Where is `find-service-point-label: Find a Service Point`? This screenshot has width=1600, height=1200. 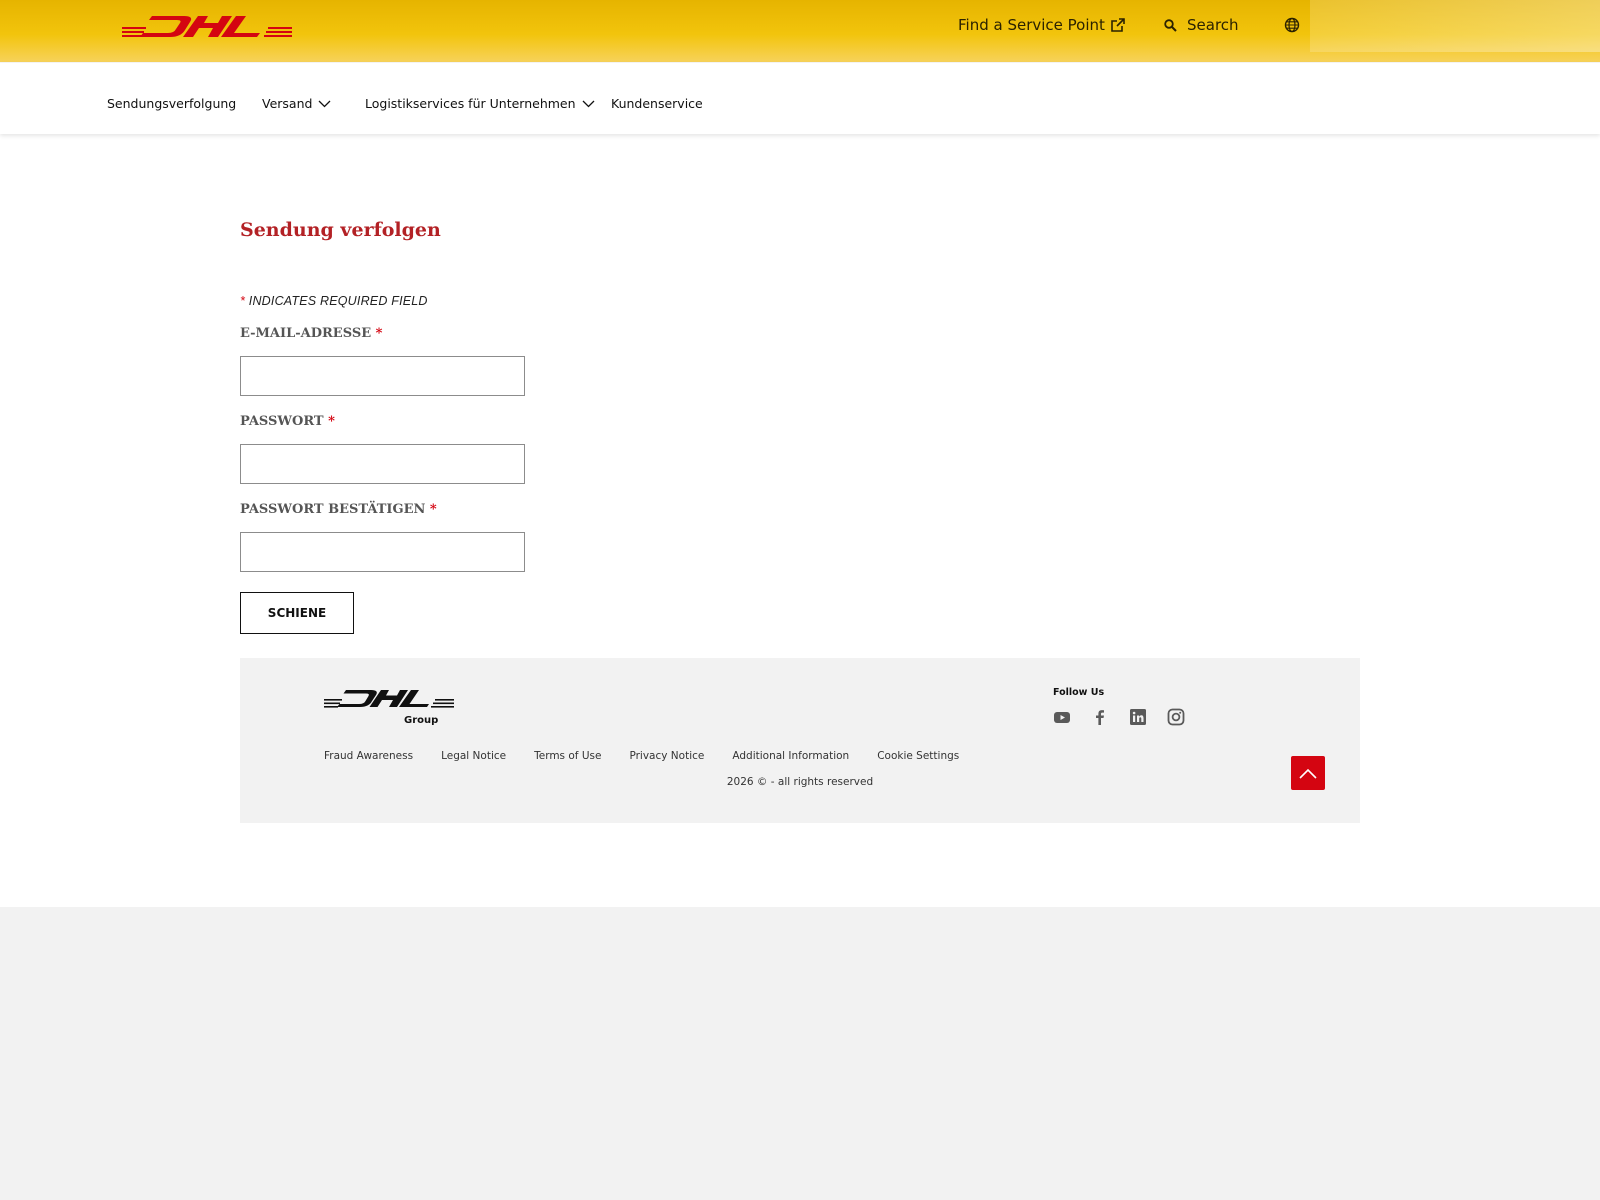
find-service-point-label: Find a Service Point is located at coordinates (1031, 25).